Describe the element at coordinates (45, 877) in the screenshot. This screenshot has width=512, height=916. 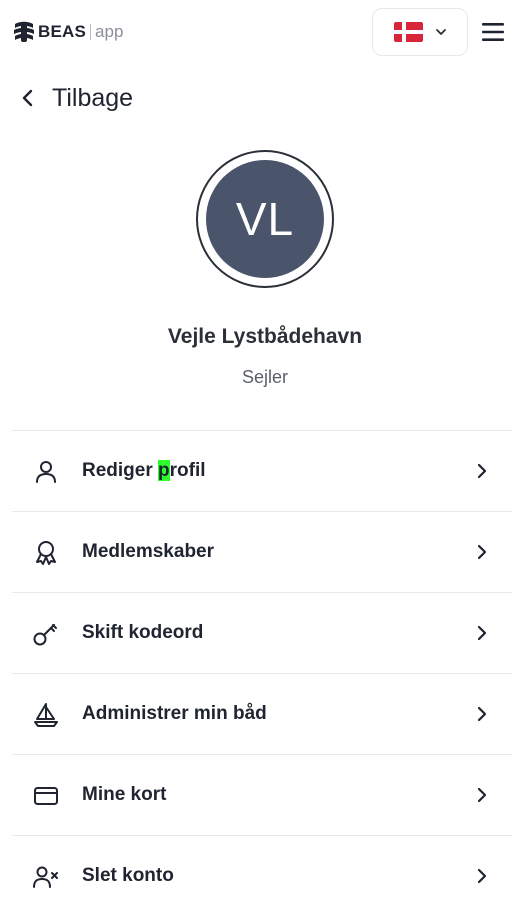
I see `user-remove-icon` at that location.